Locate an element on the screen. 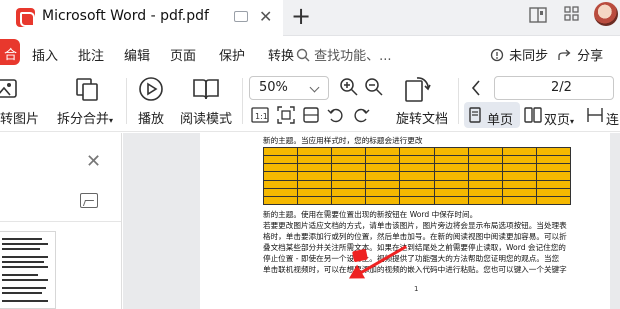  read-mode-icon is located at coordinates (206, 91).